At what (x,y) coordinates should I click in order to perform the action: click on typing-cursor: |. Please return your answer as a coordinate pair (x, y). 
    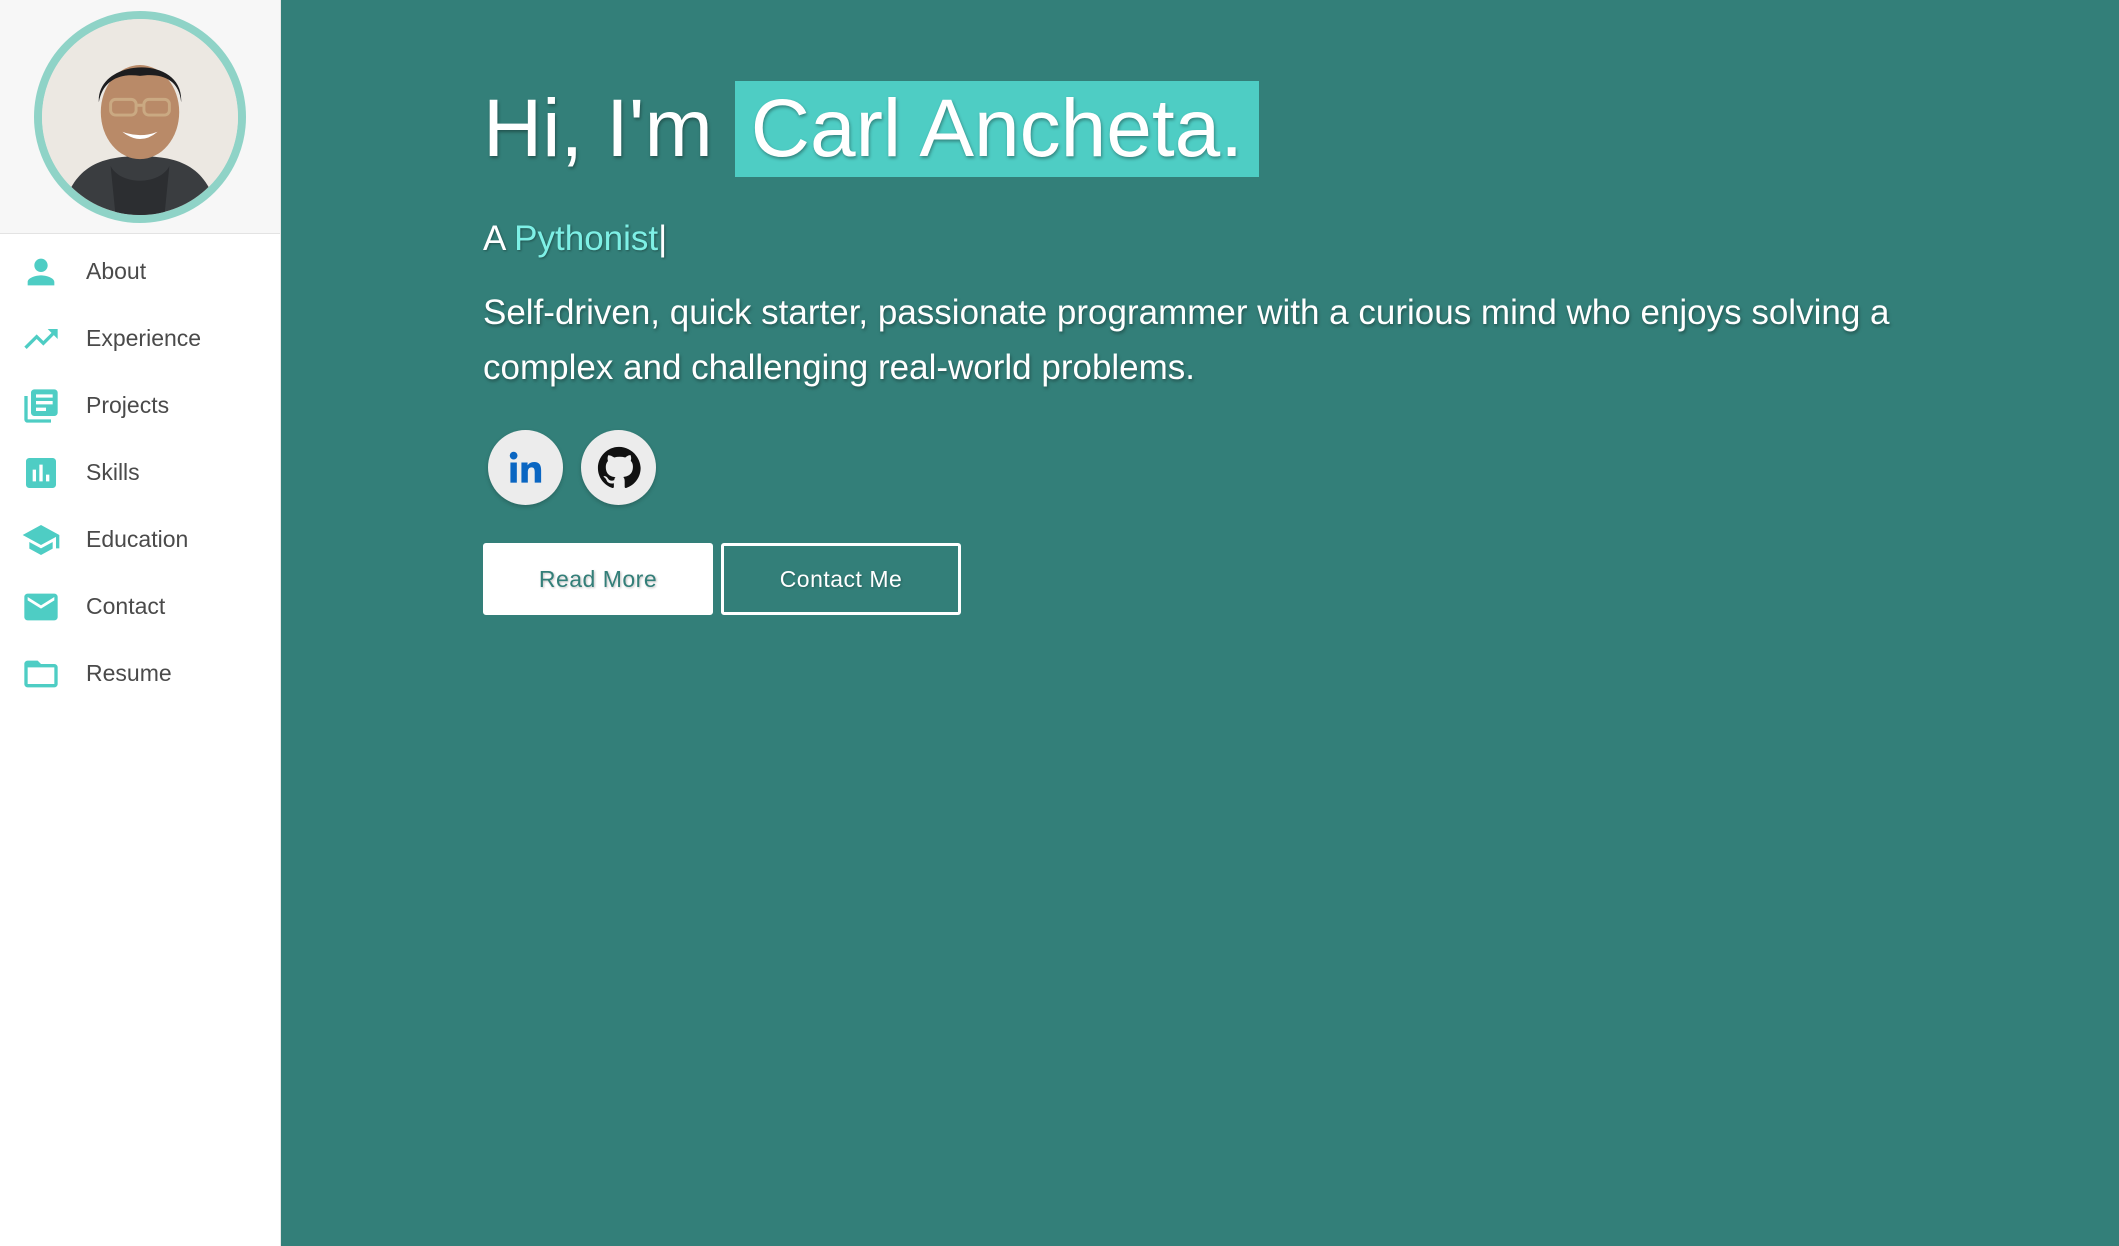
    Looking at the image, I should click on (663, 238).